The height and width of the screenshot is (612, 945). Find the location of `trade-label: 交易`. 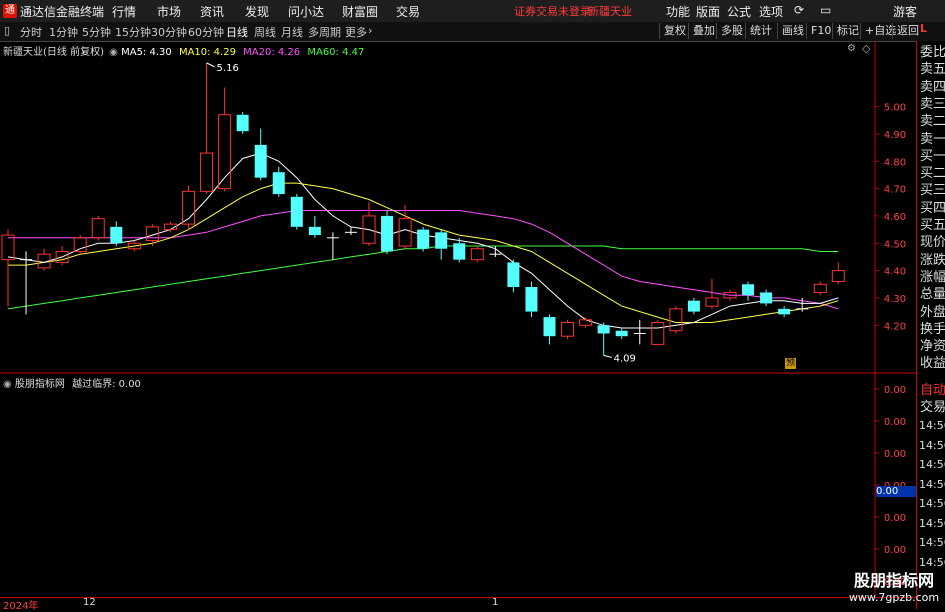

trade-label: 交易 is located at coordinates (932, 407).